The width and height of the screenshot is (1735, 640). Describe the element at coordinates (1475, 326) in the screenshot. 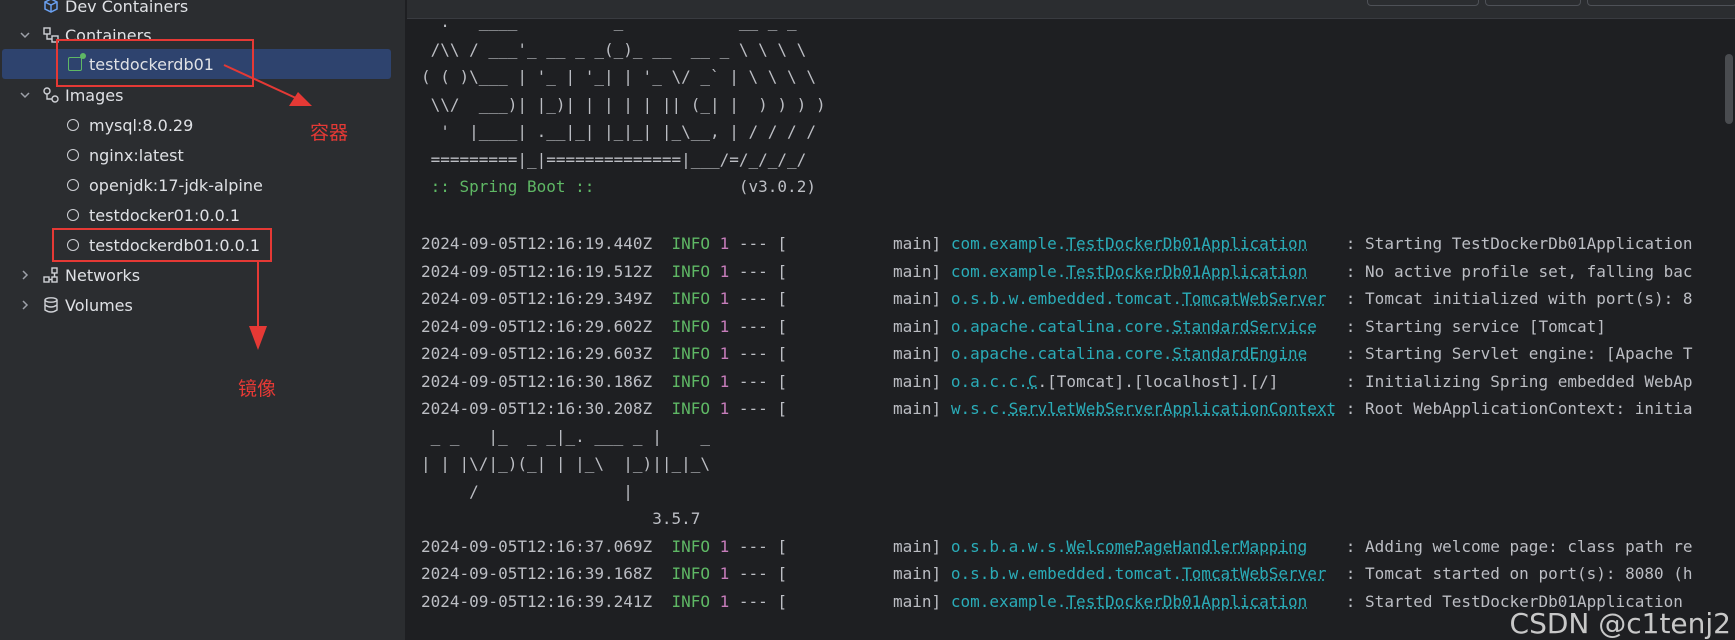

I see `log-message: : Starting service [Tomcat]` at that location.